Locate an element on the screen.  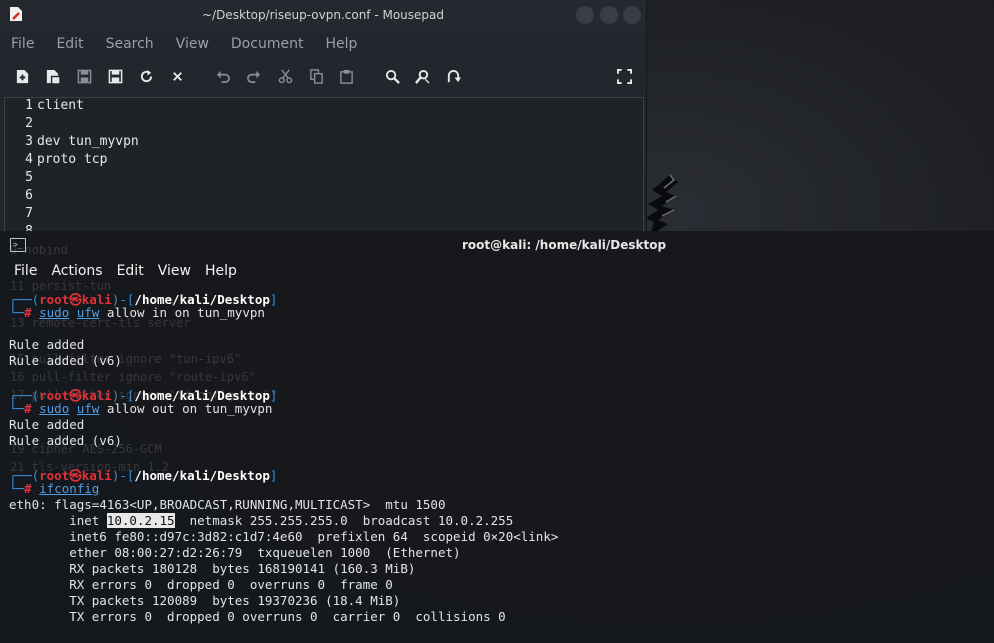
cut-icon is located at coordinates (285, 76).